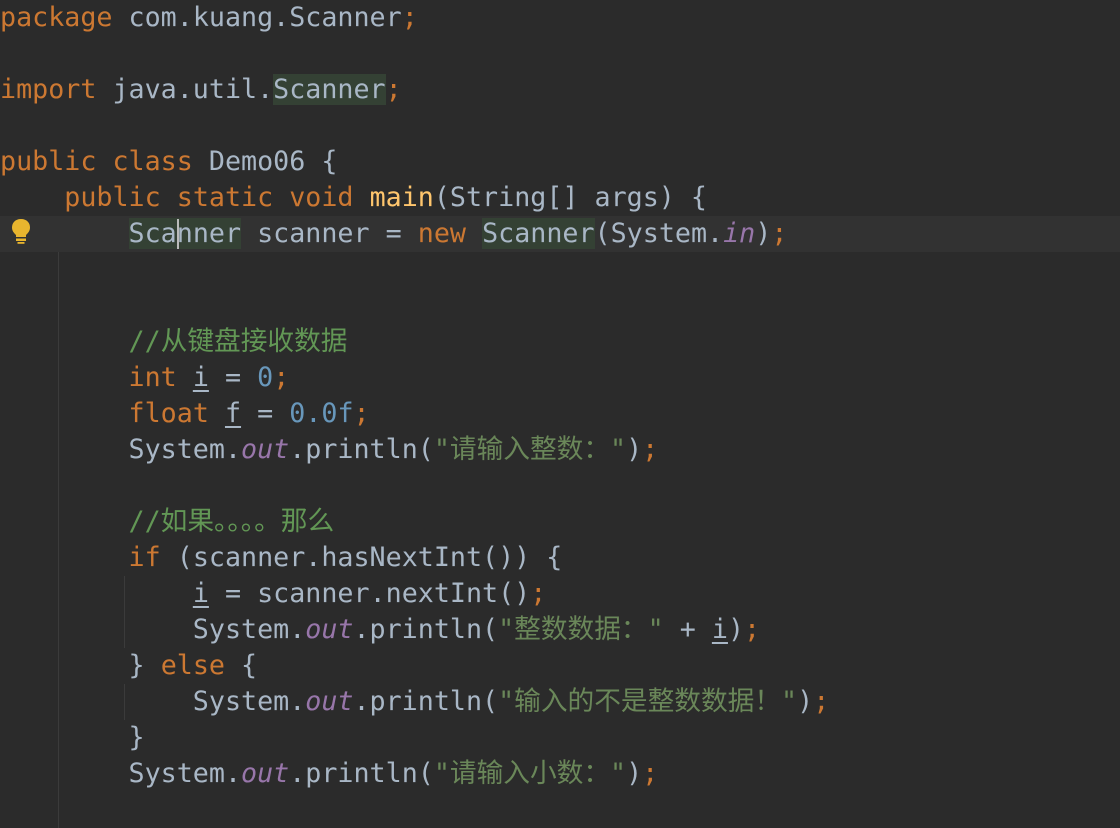  What do you see at coordinates (192, 665) in the screenshot?
I see `keyword-token: else` at bounding box center [192, 665].